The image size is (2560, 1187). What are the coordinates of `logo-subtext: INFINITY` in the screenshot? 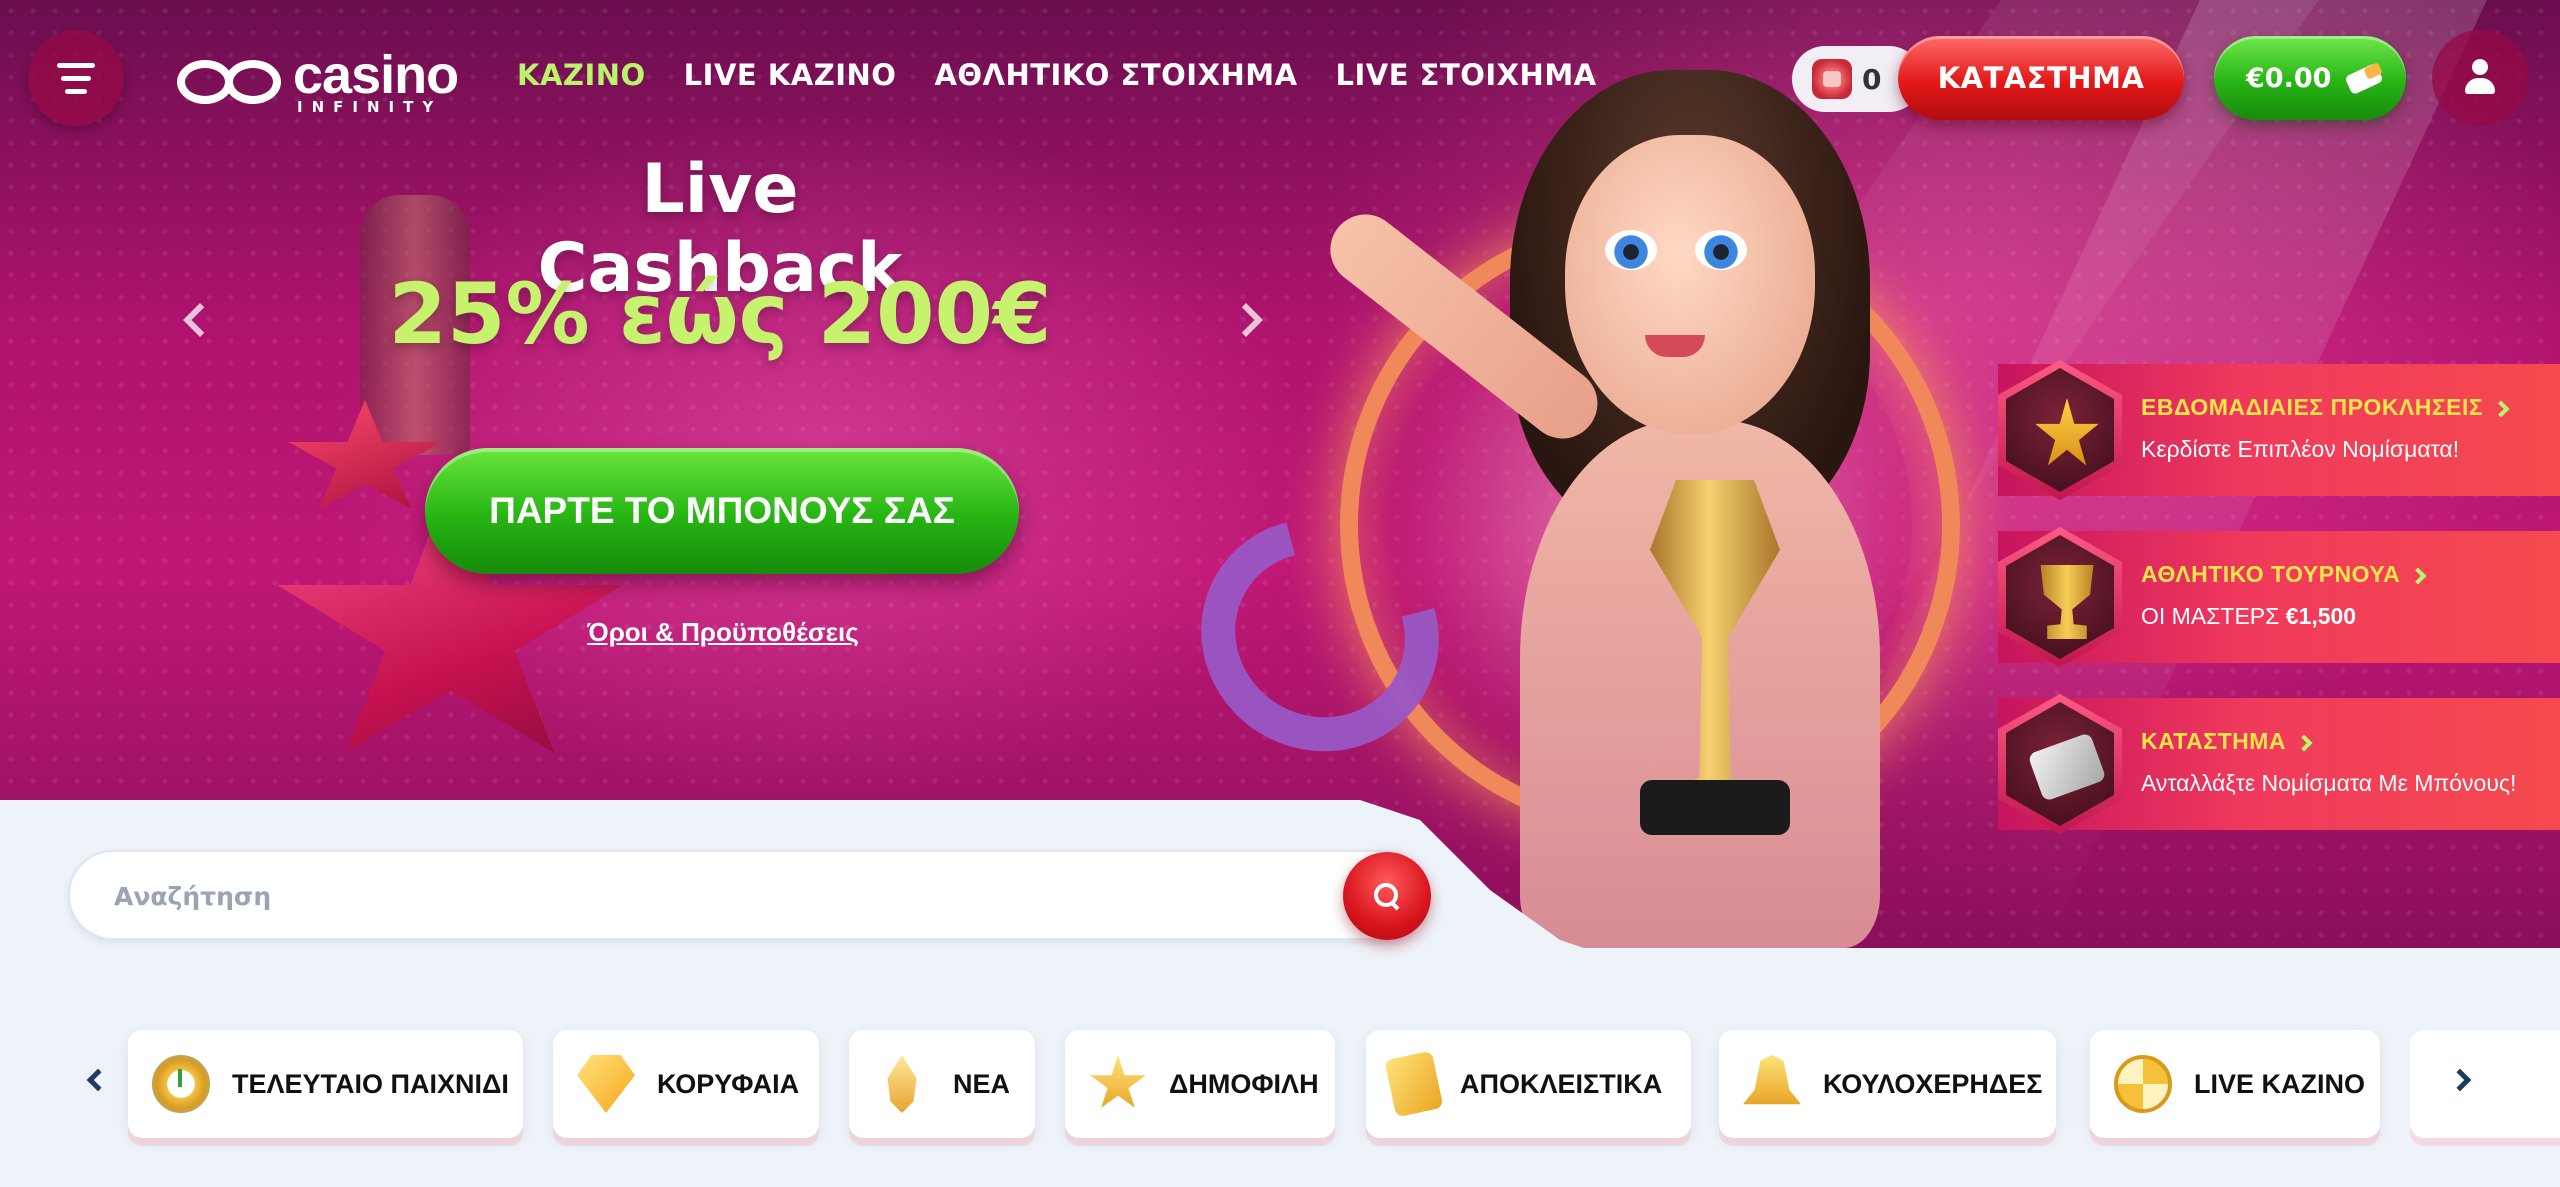 It's located at (370, 107).